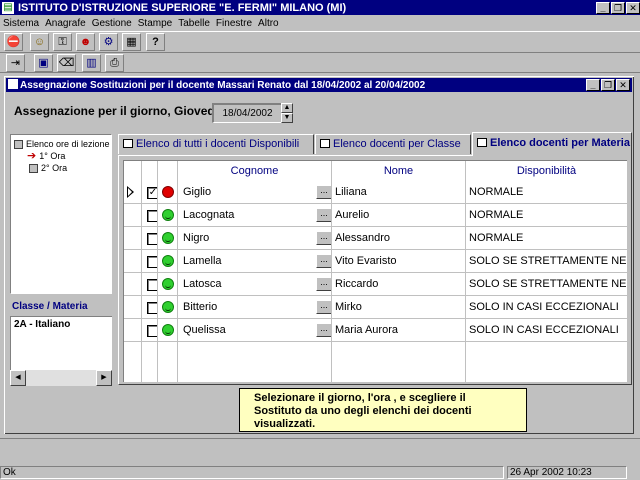 This screenshot has height=480, width=640. I want to click on spin-up-icon: ▲, so click(287, 108).